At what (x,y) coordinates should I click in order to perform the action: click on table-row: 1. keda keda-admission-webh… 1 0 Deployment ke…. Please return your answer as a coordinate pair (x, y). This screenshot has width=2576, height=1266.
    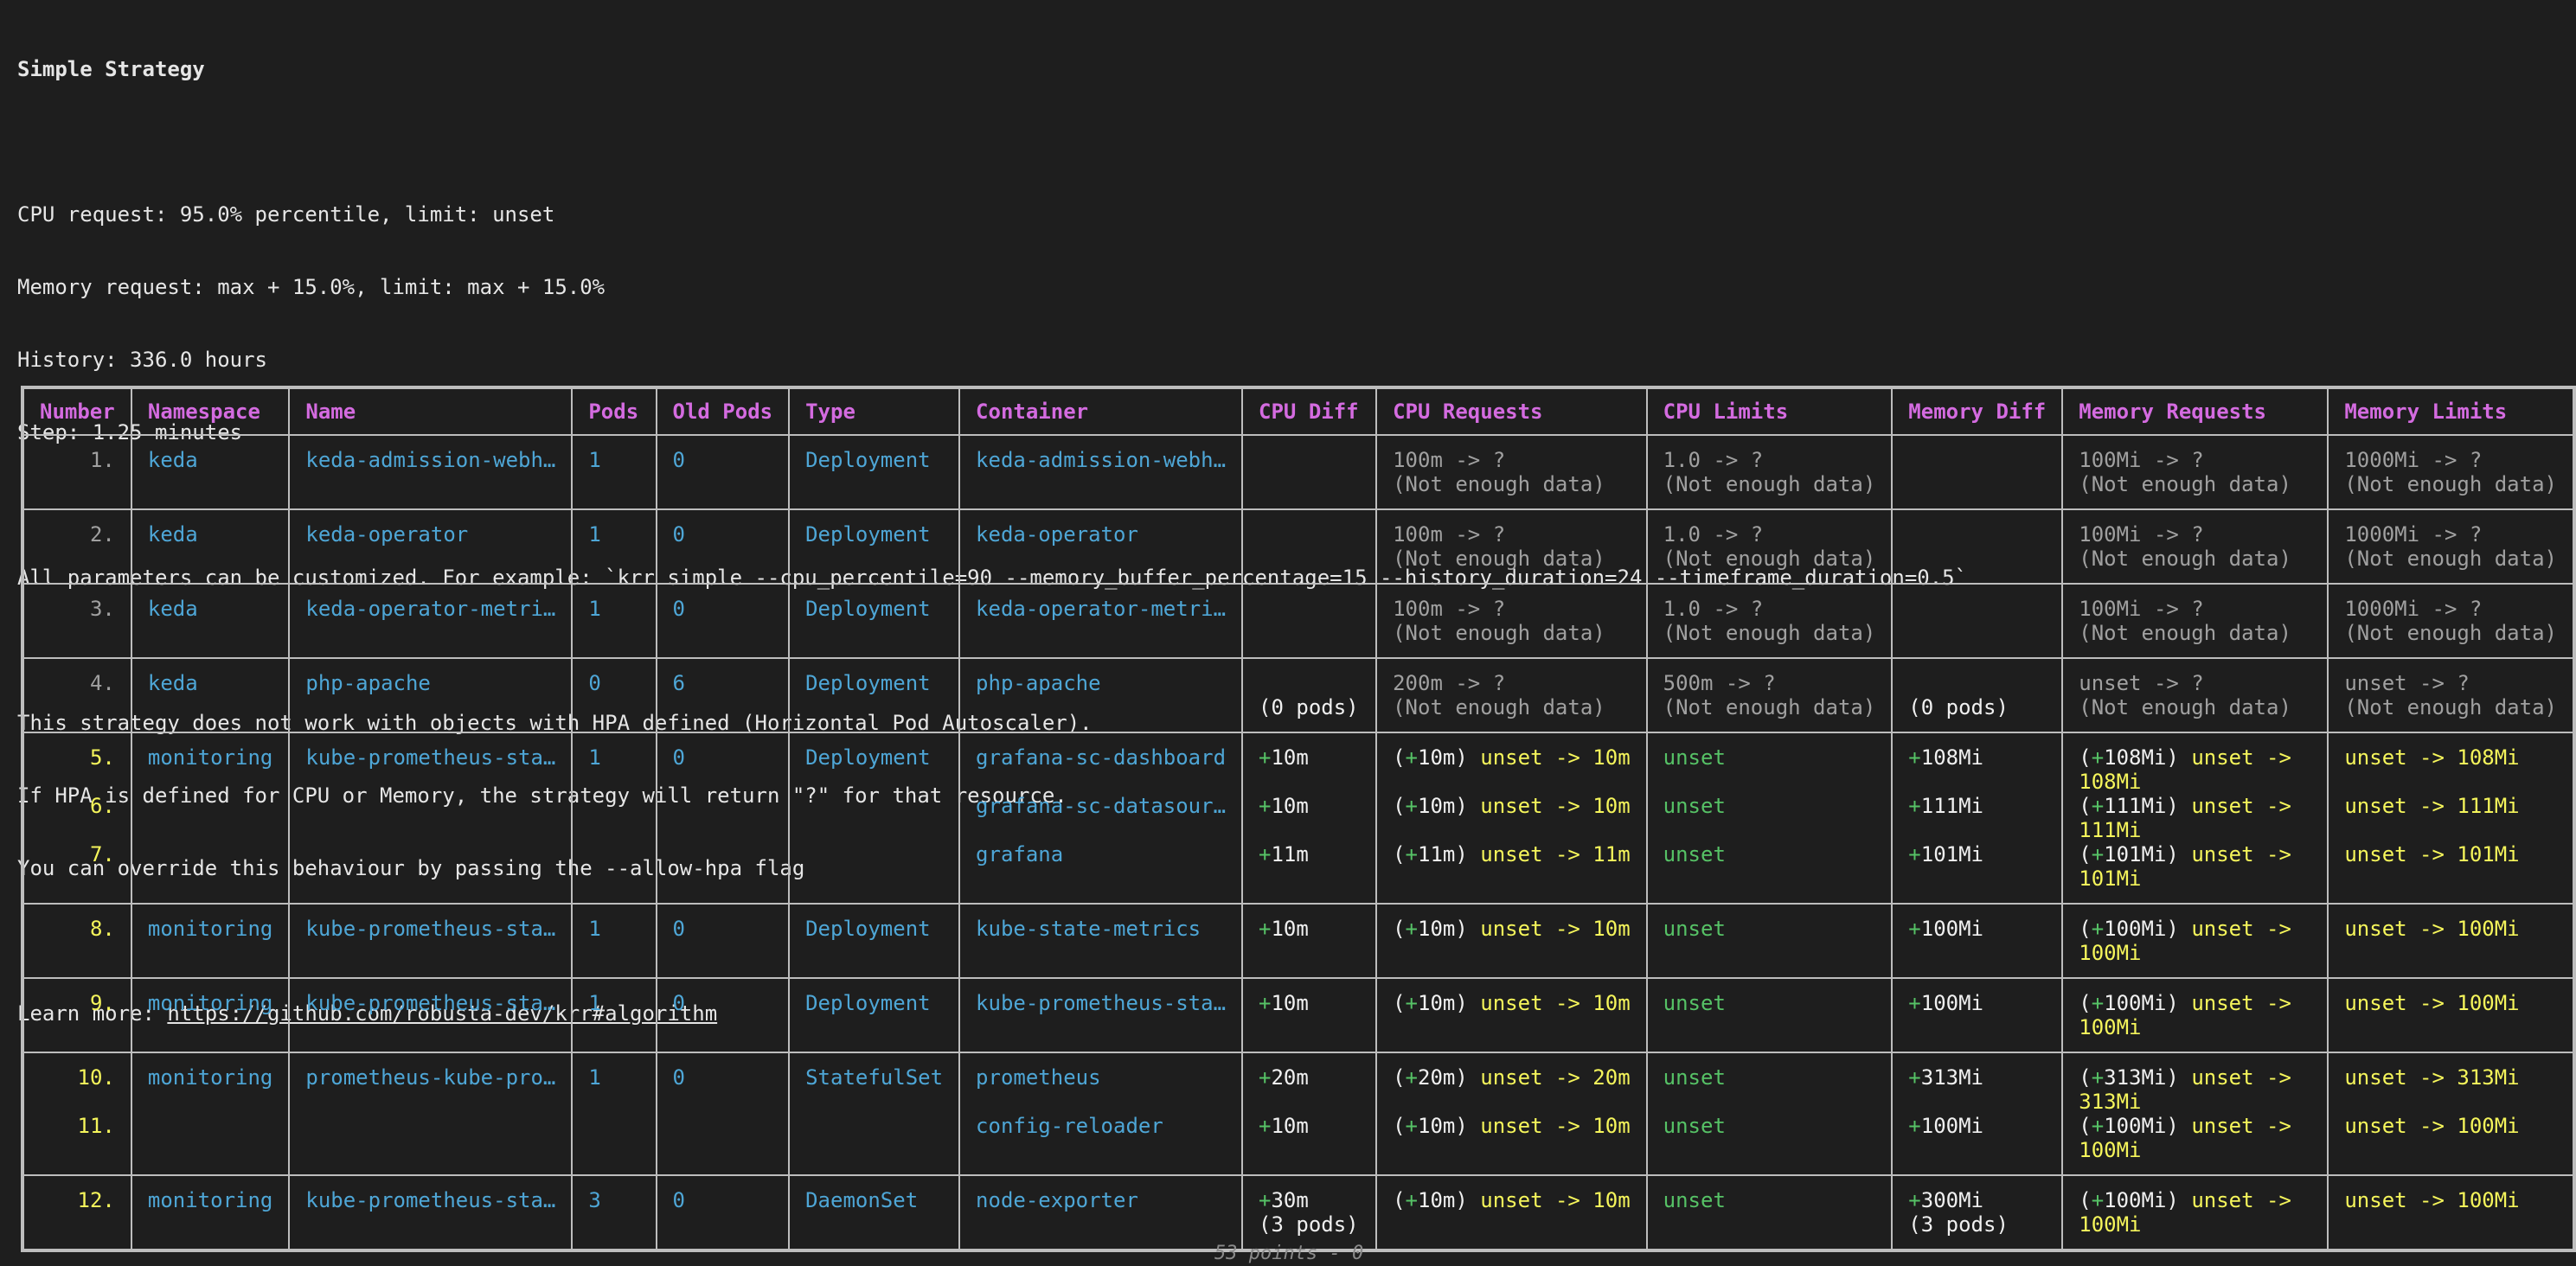
    Looking at the image, I should click on (1298, 472).